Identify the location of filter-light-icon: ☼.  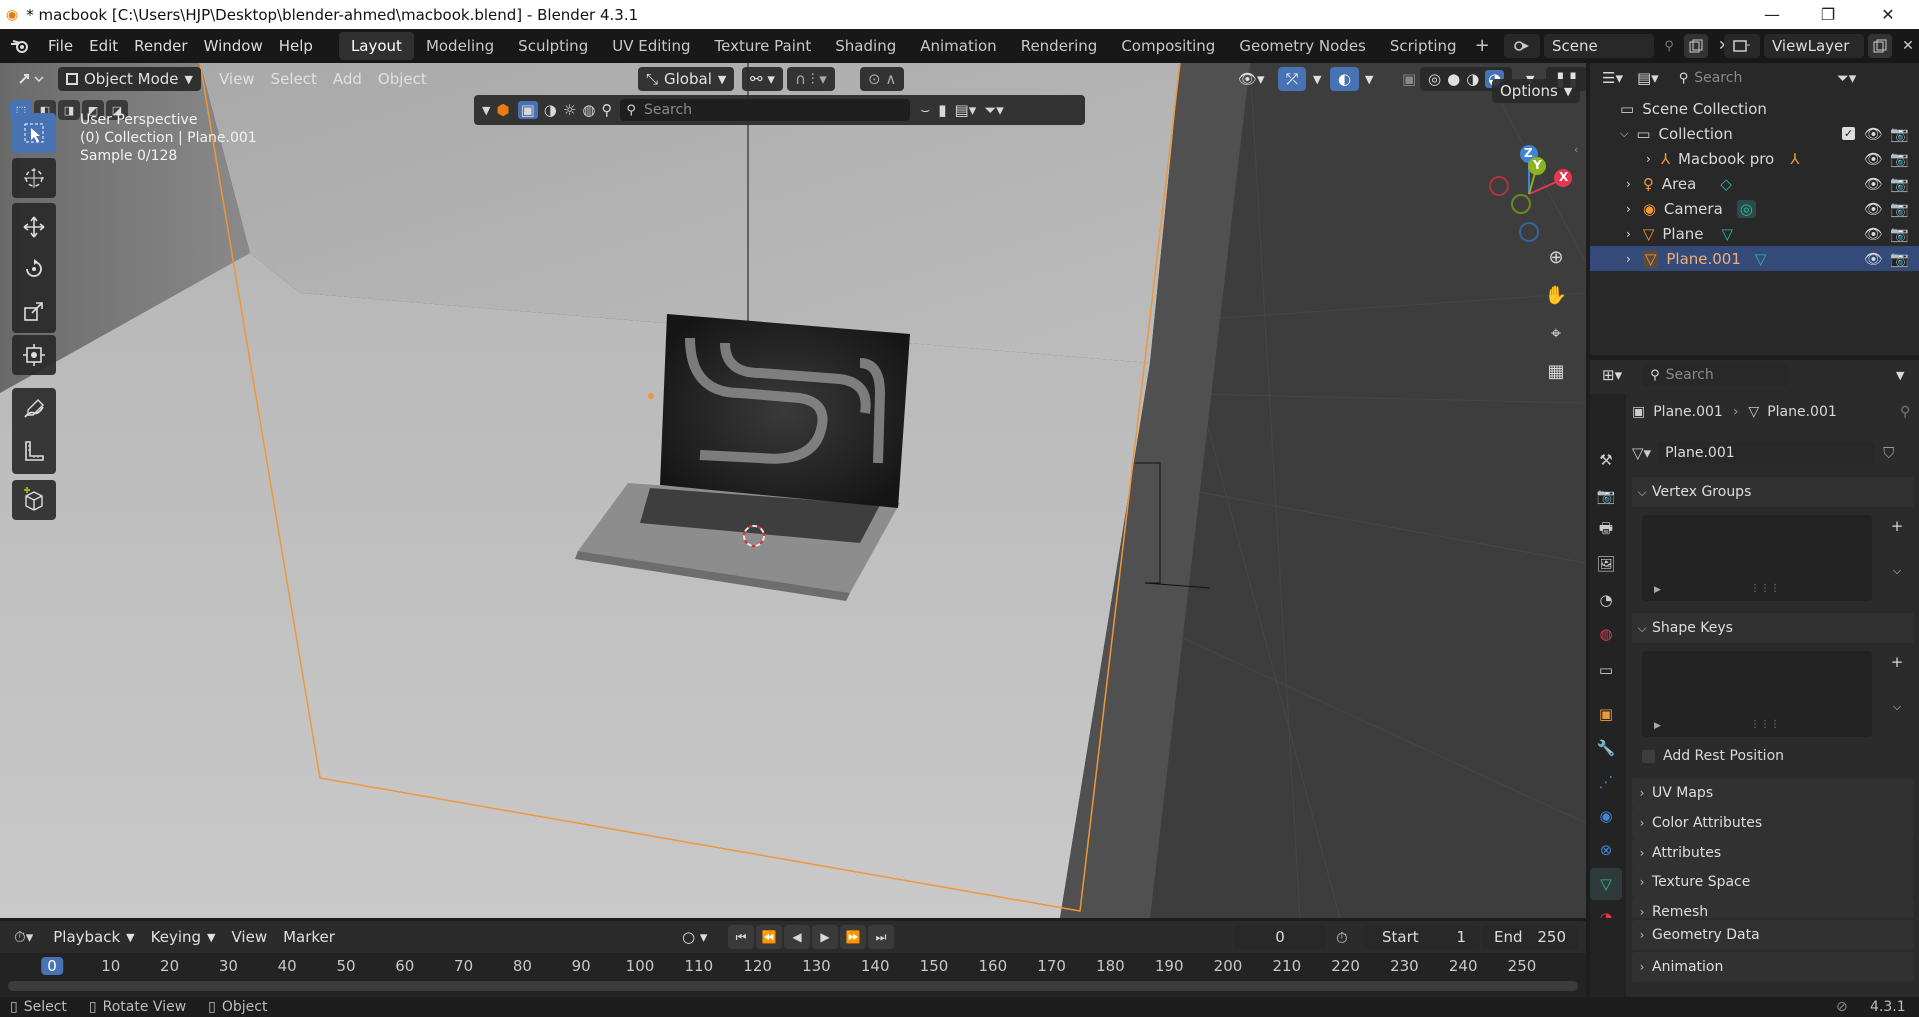
(569, 110).